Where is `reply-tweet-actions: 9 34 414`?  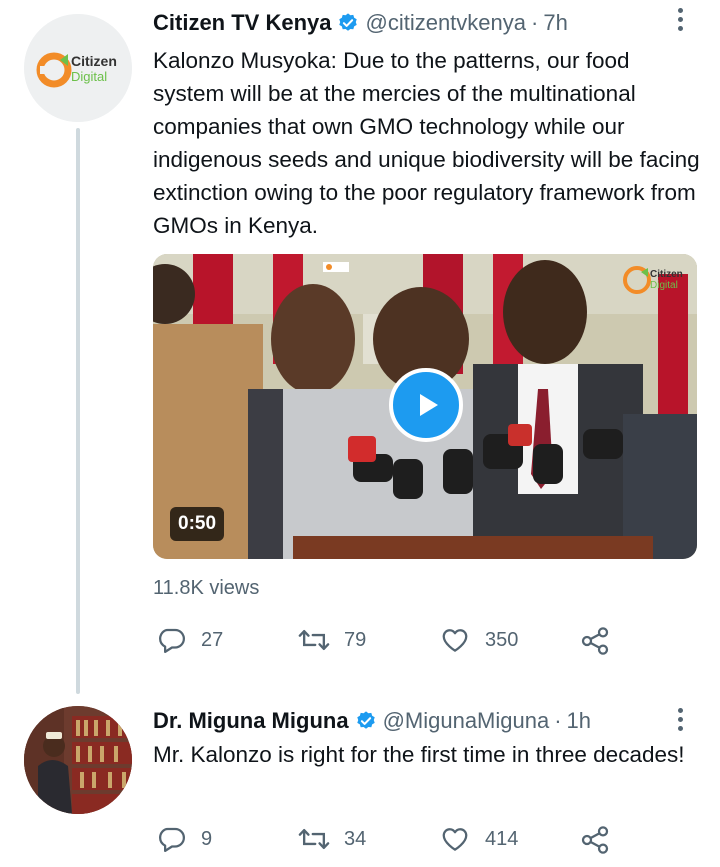 reply-tweet-actions: 9 34 414 is located at coordinates (413, 841).